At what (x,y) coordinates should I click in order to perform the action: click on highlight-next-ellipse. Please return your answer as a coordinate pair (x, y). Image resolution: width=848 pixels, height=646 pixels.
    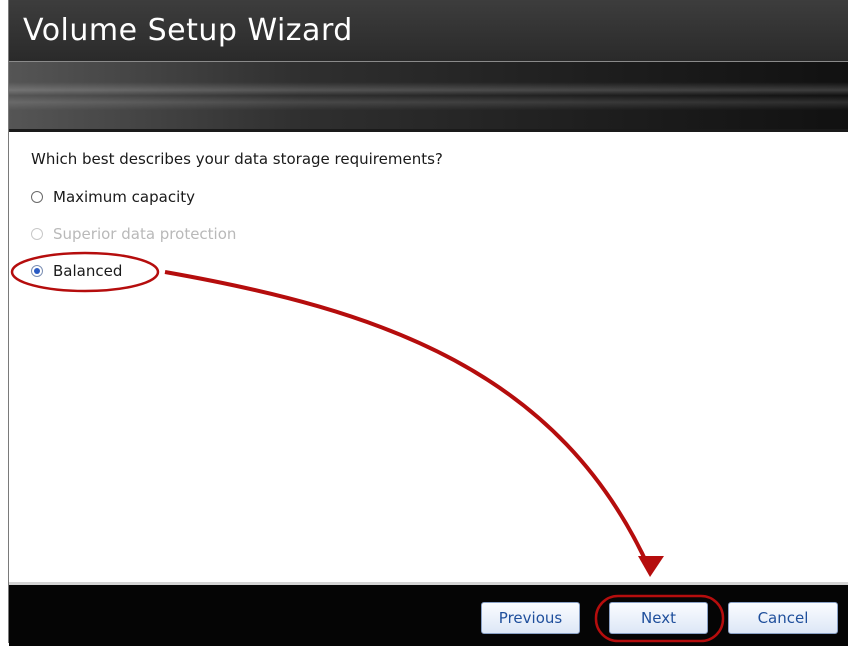
    Looking at the image, I should click on (659, 618).